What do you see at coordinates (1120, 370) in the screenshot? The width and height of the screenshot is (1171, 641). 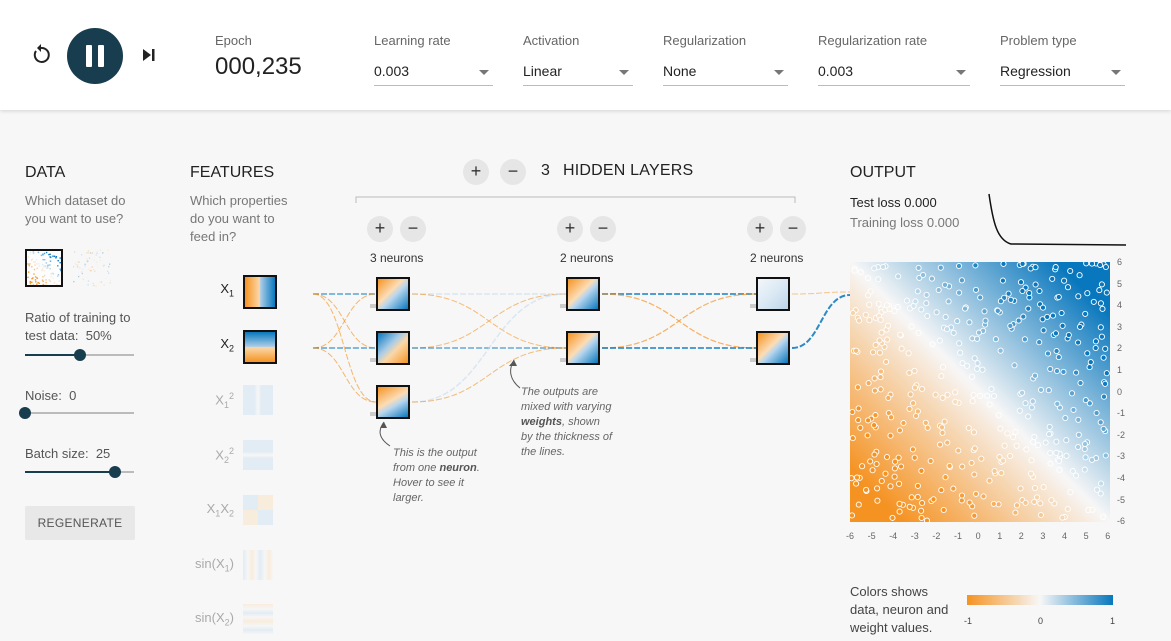 I see `y-axis-tick: 1` at bounding box center [1120, 370].